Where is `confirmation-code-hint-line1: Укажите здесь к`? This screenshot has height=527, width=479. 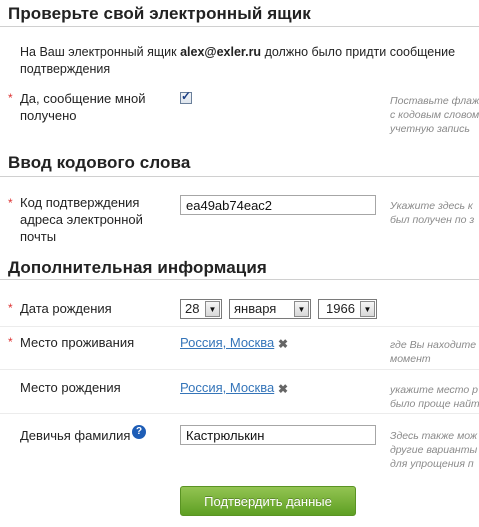
confirmation-code-hint-line1: Укажите здесь к is located at coordinates (431, 206).